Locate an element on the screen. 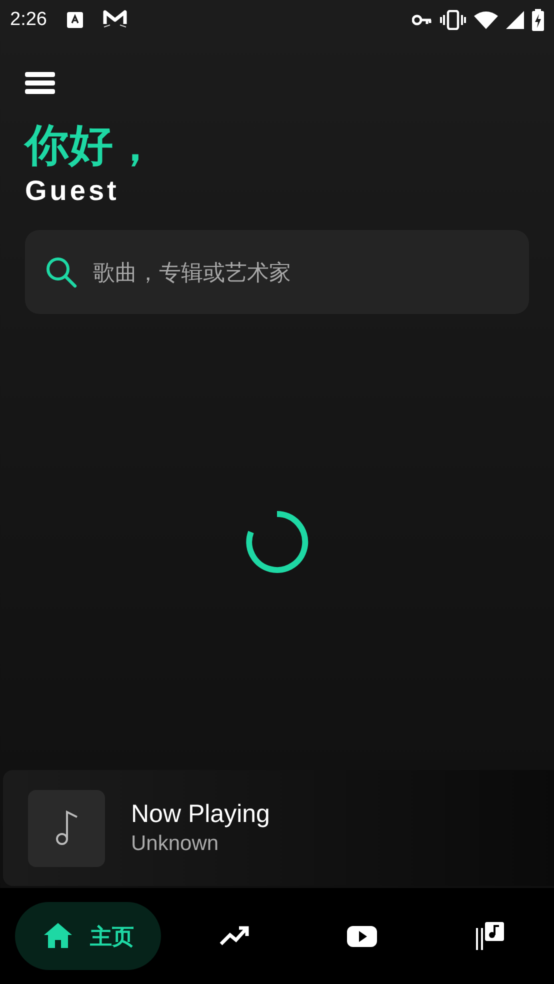  greeting-title: 你好， is located at coordinates (91, 146).